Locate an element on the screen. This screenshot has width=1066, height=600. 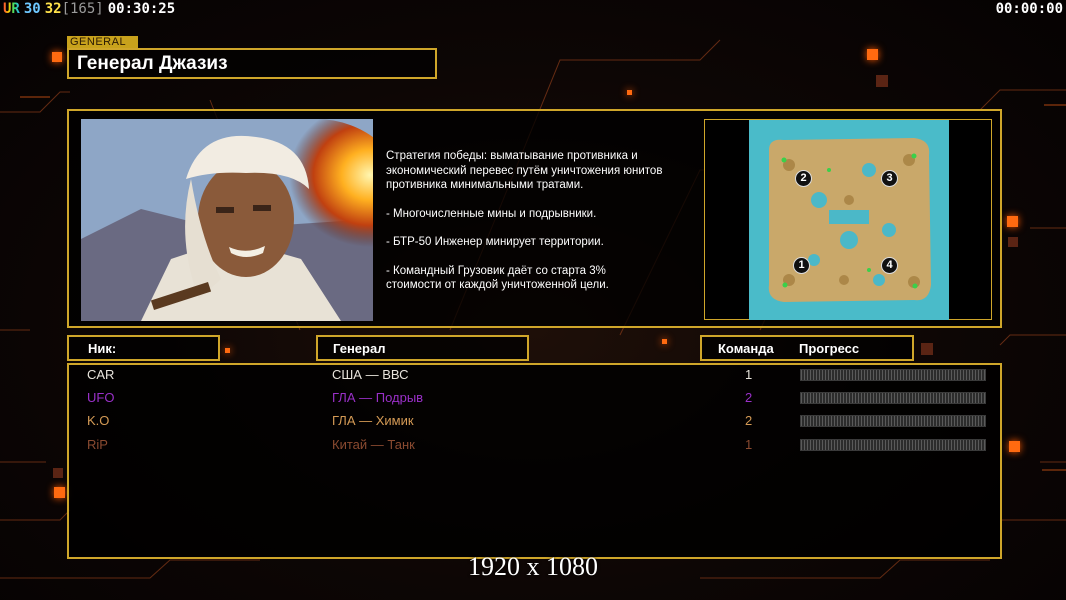
map-slot-4: 4 is located at coordinates (889, 265).